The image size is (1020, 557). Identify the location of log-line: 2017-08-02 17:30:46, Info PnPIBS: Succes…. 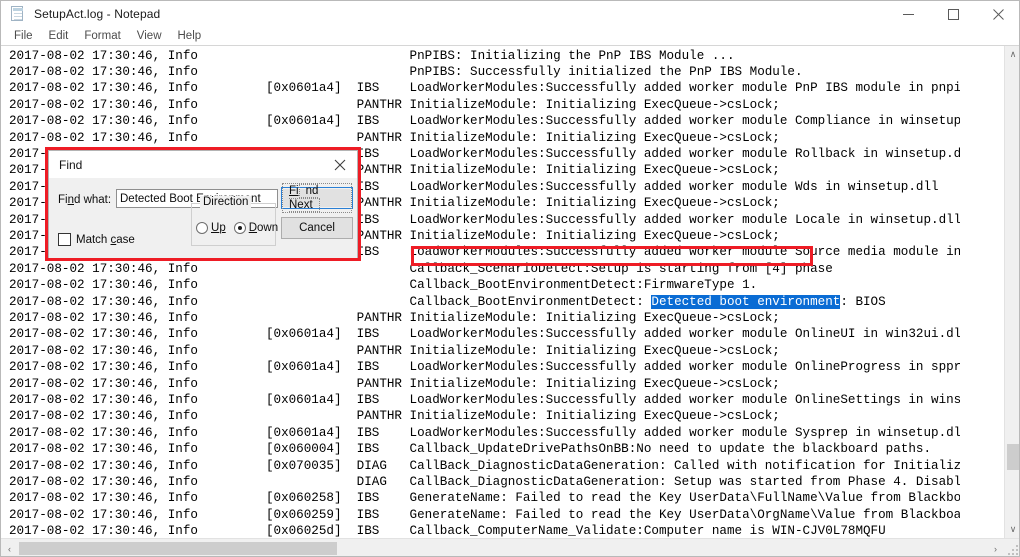
(406, 72).